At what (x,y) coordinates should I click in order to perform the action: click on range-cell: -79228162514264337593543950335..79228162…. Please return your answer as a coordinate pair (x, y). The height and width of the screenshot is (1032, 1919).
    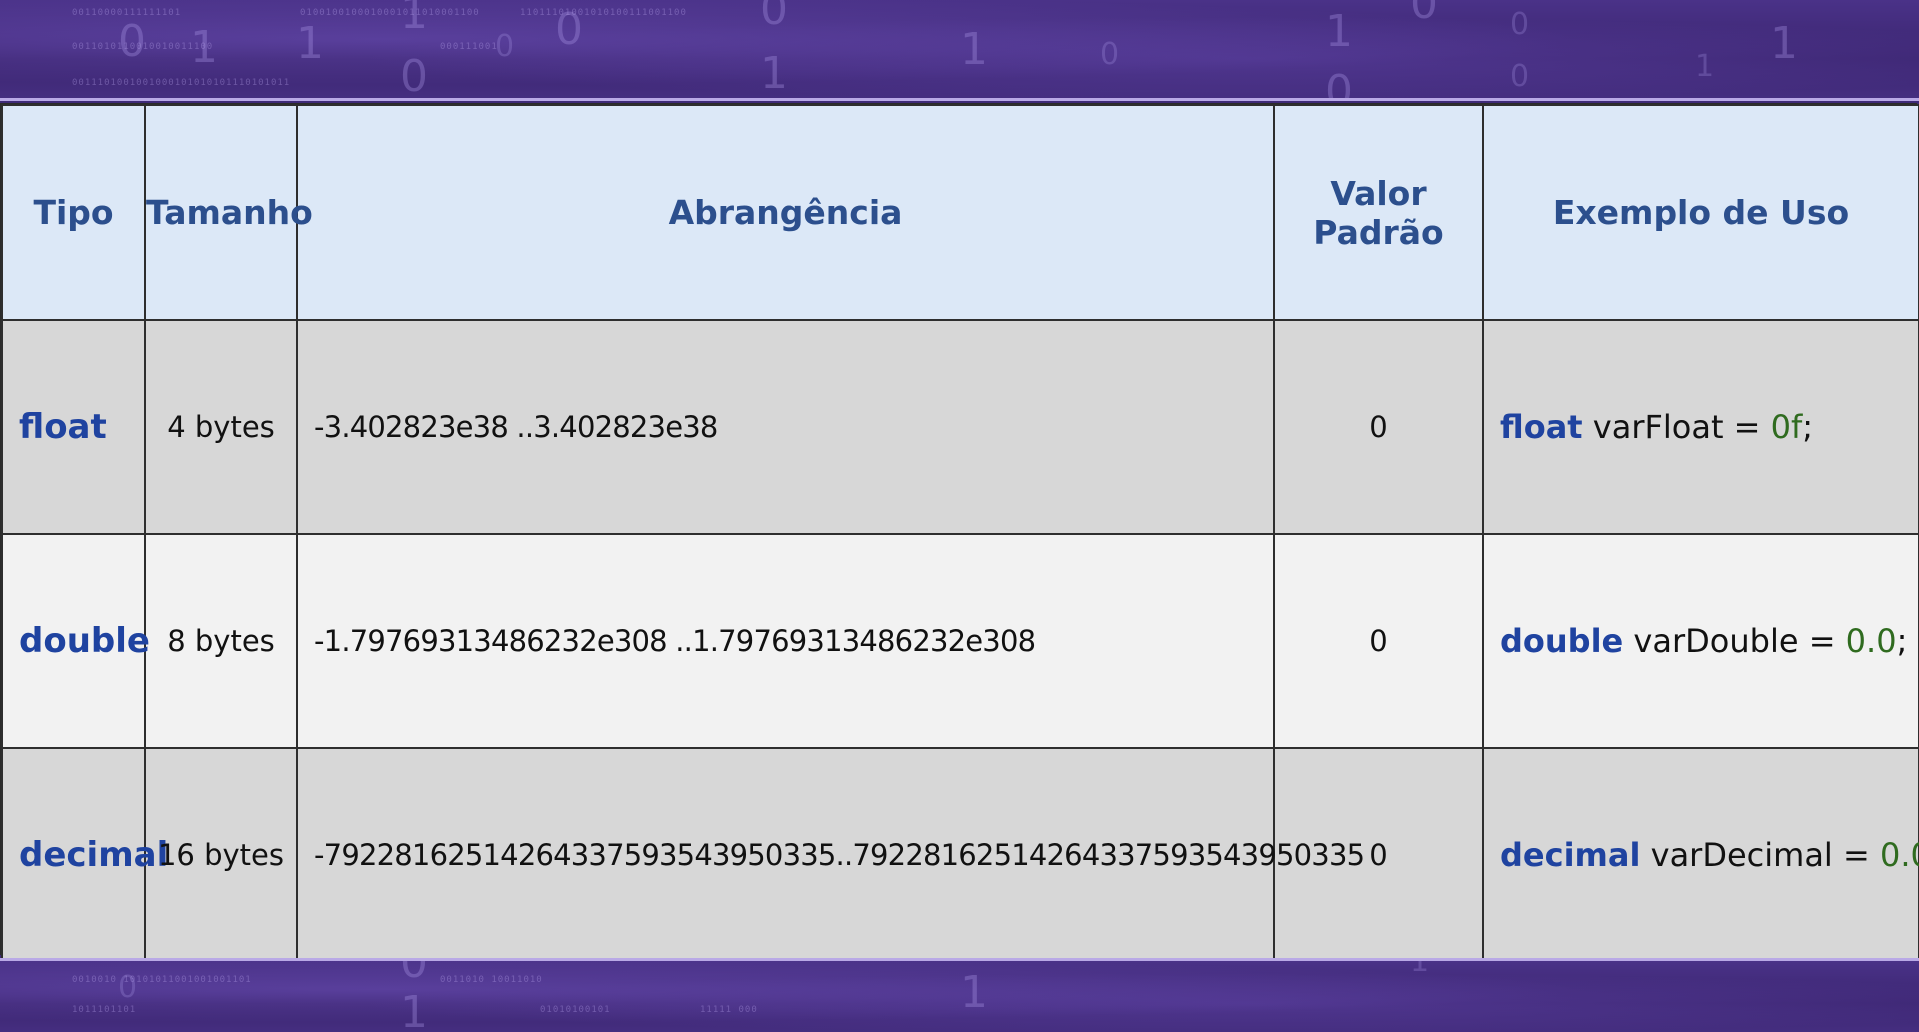
    Looking at the image, I should click on (830, 855).